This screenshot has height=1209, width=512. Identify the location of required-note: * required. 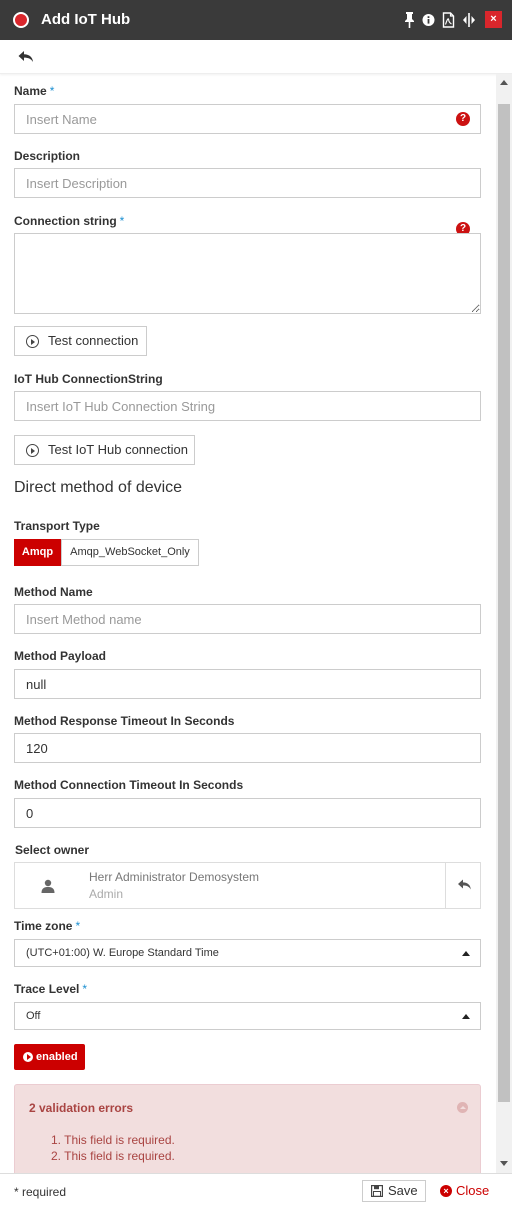
(40, 1192).